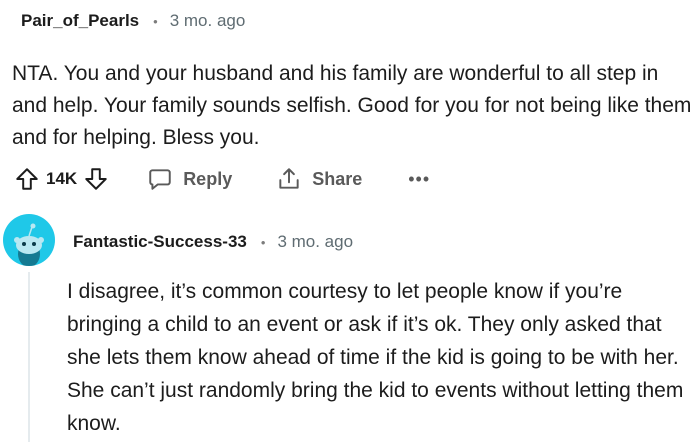 The image size is (700, 442). I want to click on upvote-icon, so click(27, 179).